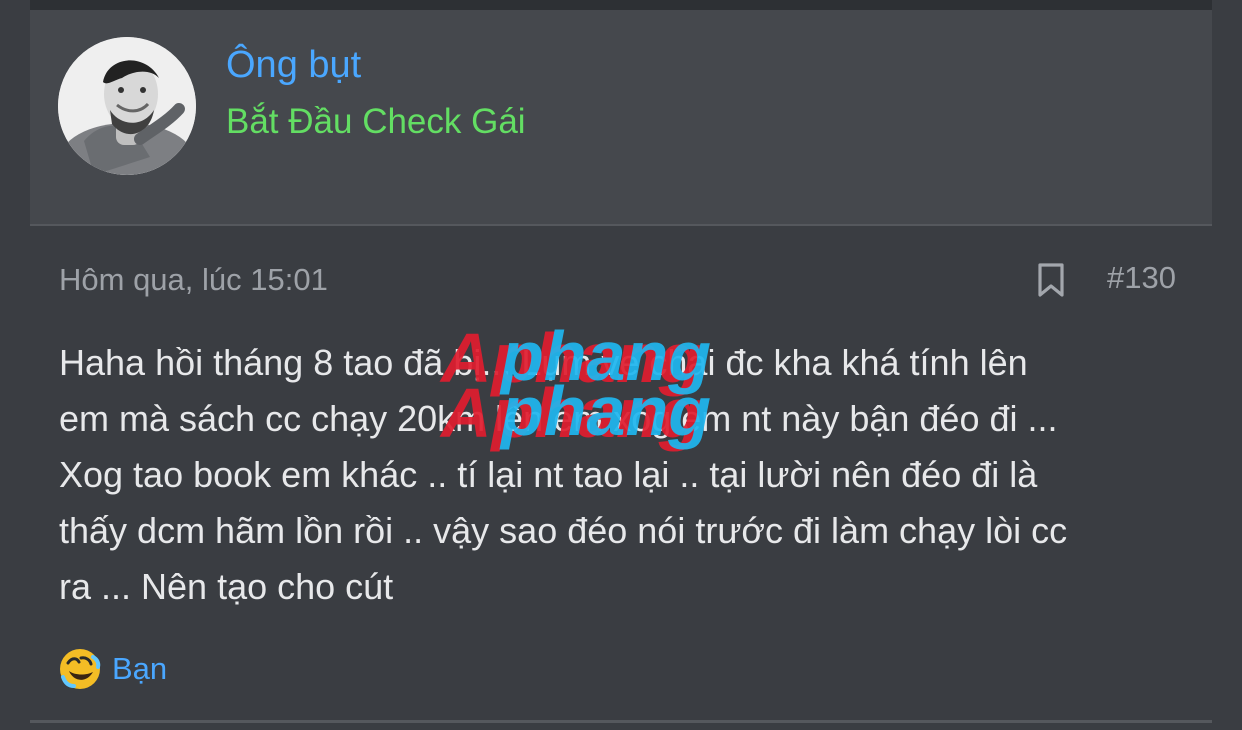  What do you see at coordinates (293, 65) in the screenshot?
I see `username: Ông bụt` at bounding box center [293, 65].